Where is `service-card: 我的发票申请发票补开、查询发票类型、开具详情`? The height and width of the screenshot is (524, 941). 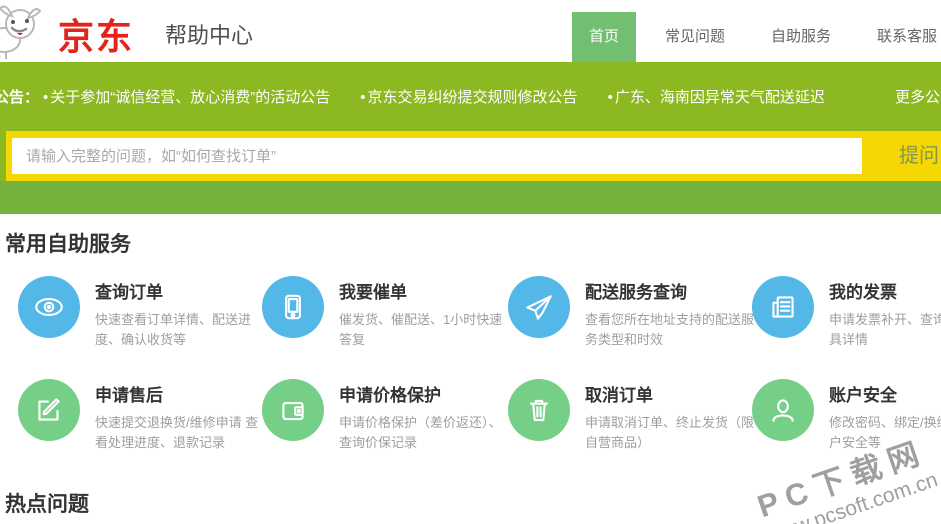
service-card: 我的发票申请发票补开、查询发票类型、开具详情 is located at coordinates (846, 312).